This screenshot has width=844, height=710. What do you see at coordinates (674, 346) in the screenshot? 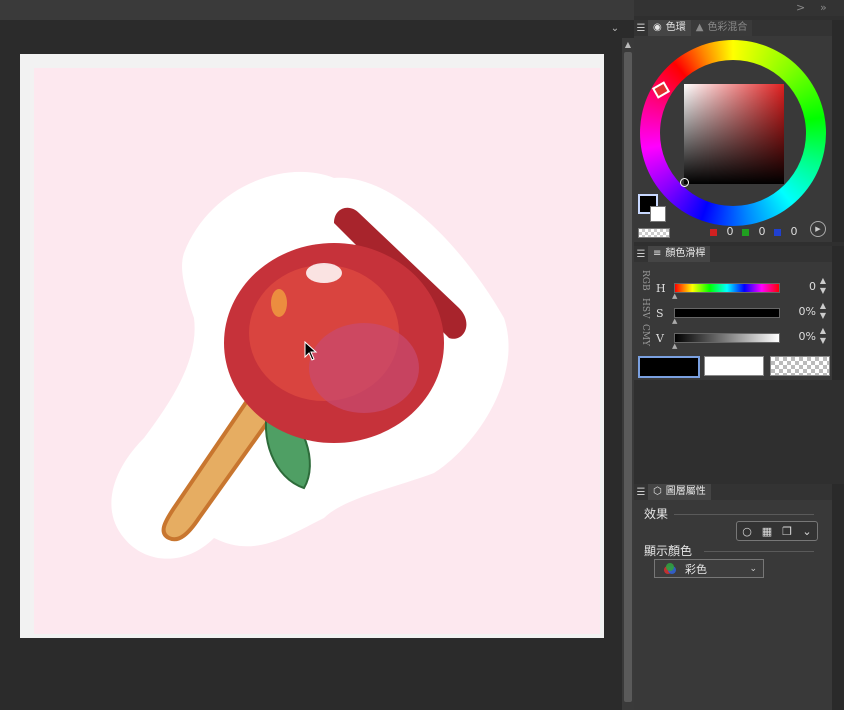
I see `value-slider-knob-icon: ▲` at bounding box center [674, 346].